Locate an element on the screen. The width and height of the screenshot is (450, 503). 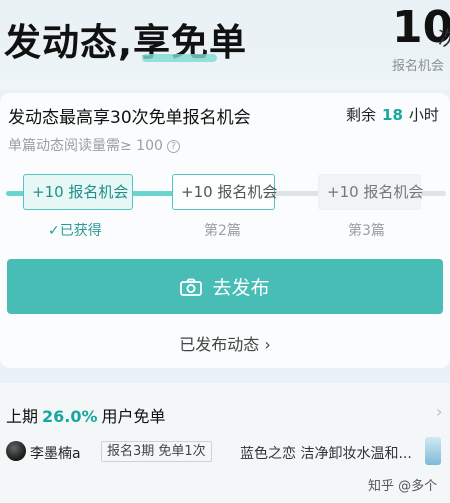
hero-count-unit: 次 is located at coordinates (444, 38).